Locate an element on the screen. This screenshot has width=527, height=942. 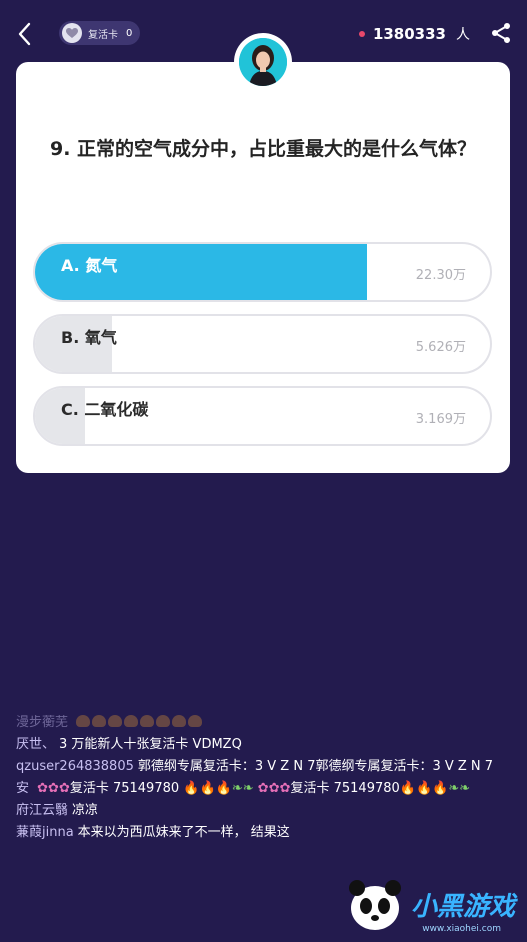
chat-text: 3 万能新人十张复活卡 VDMZQ is located at coordinates (150, 744).